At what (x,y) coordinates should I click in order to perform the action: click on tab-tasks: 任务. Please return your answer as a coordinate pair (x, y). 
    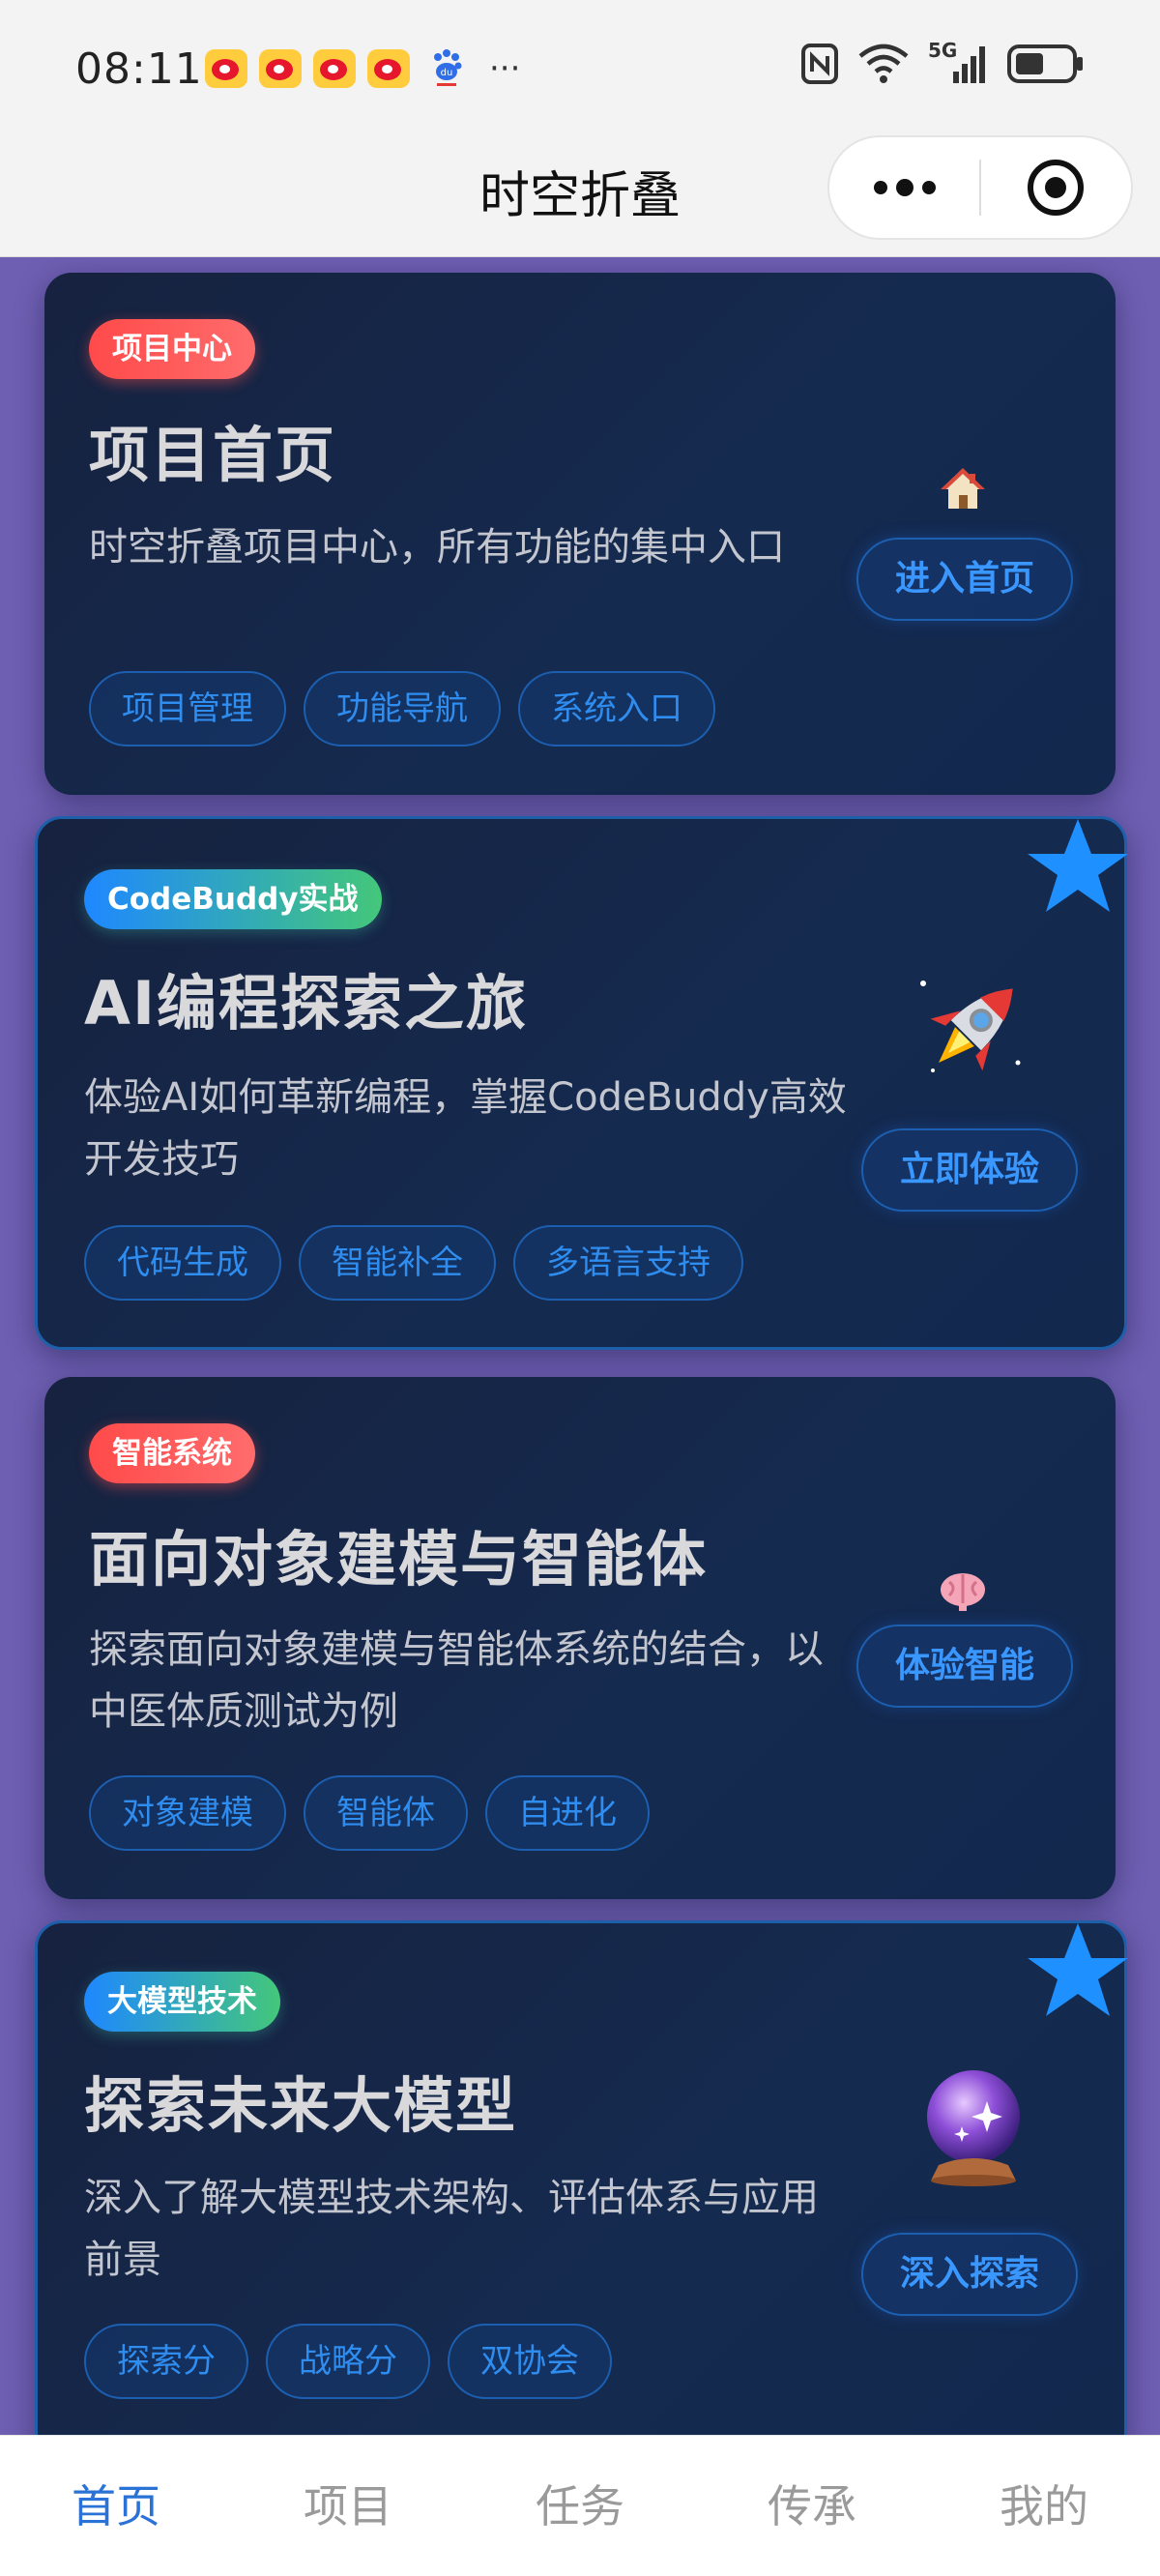
    Looking at the image, I should click on (580, 2506).